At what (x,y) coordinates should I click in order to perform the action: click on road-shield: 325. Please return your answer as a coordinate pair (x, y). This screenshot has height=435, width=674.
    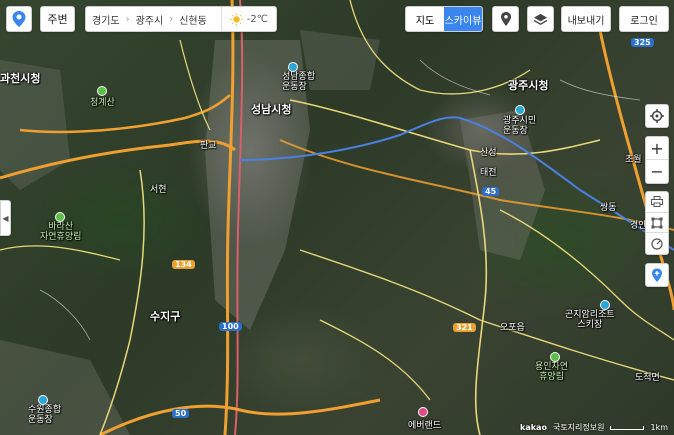
    Looking at the image, I should click on (642, 42).